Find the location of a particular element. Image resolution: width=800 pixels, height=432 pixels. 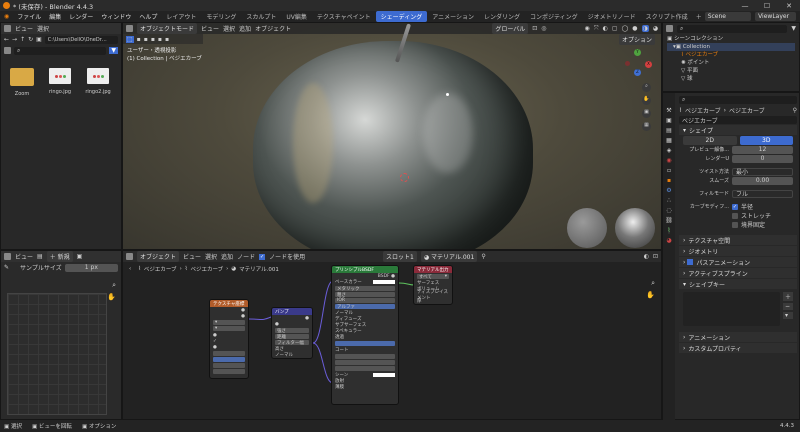

material-tab-icon: ◕ is located at coordinates (668, 240).